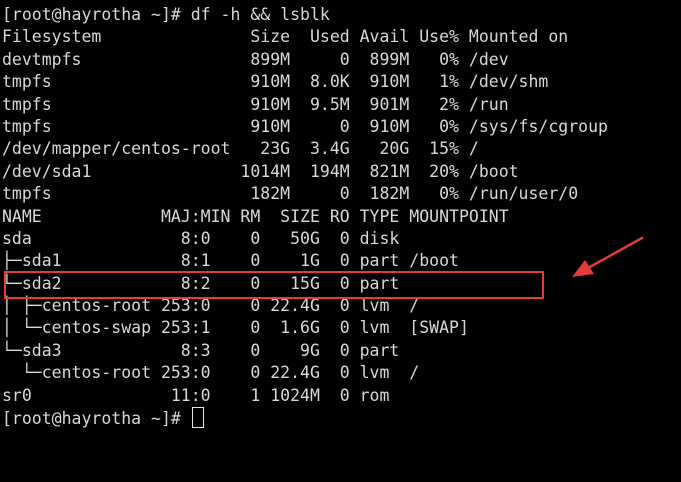  What do you see at coordinates (201, 238) in the screenshot?
I see `lsblk-row: sda 8:0 0 50G 0 disk` at bounding box center [201, 238].